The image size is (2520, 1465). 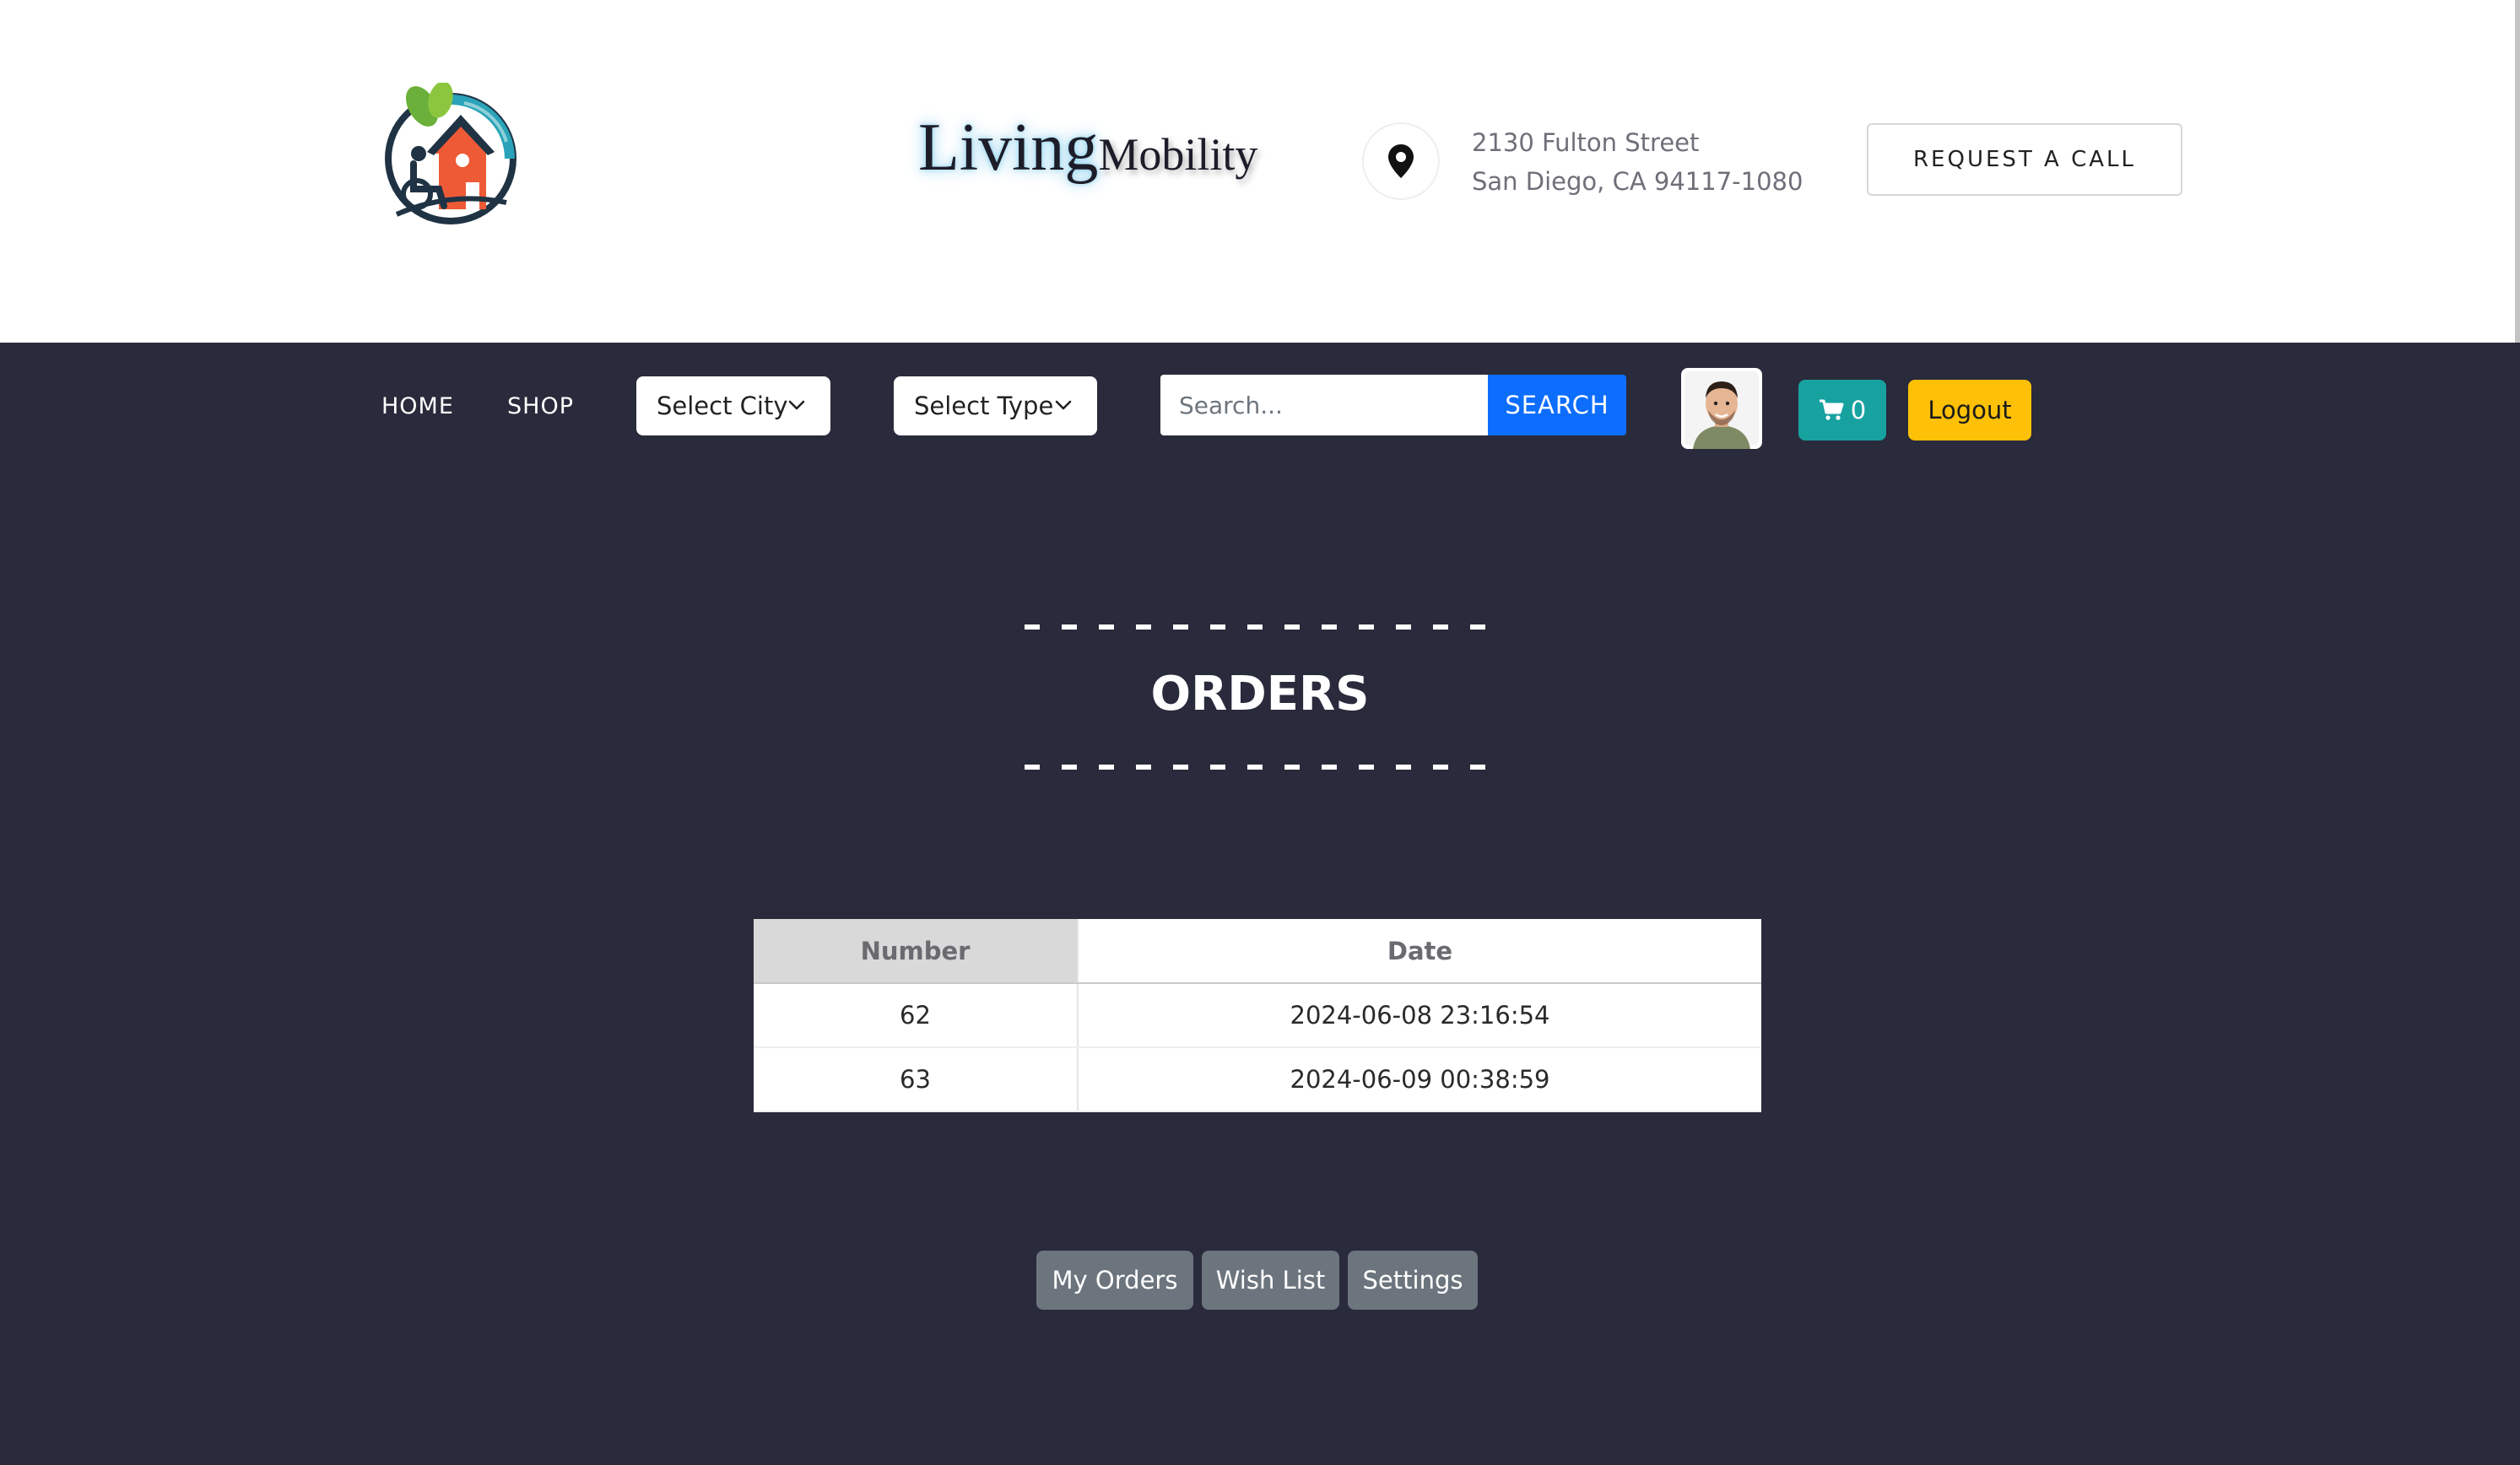 I want to click on settings-button: Settings, so click(x=1413, y=1280).